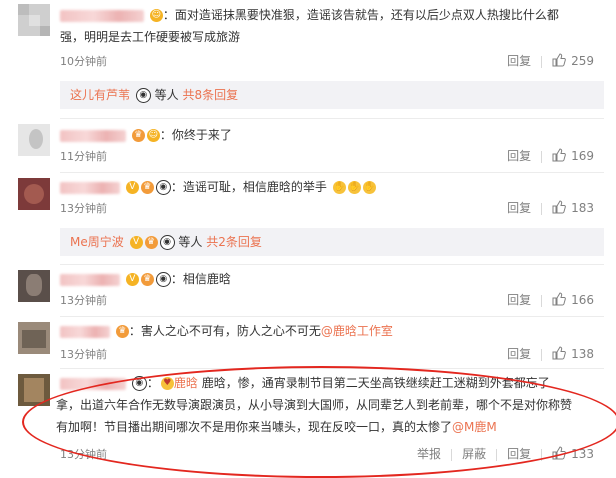  I want to click on like-button: 138, so click(573, 353).